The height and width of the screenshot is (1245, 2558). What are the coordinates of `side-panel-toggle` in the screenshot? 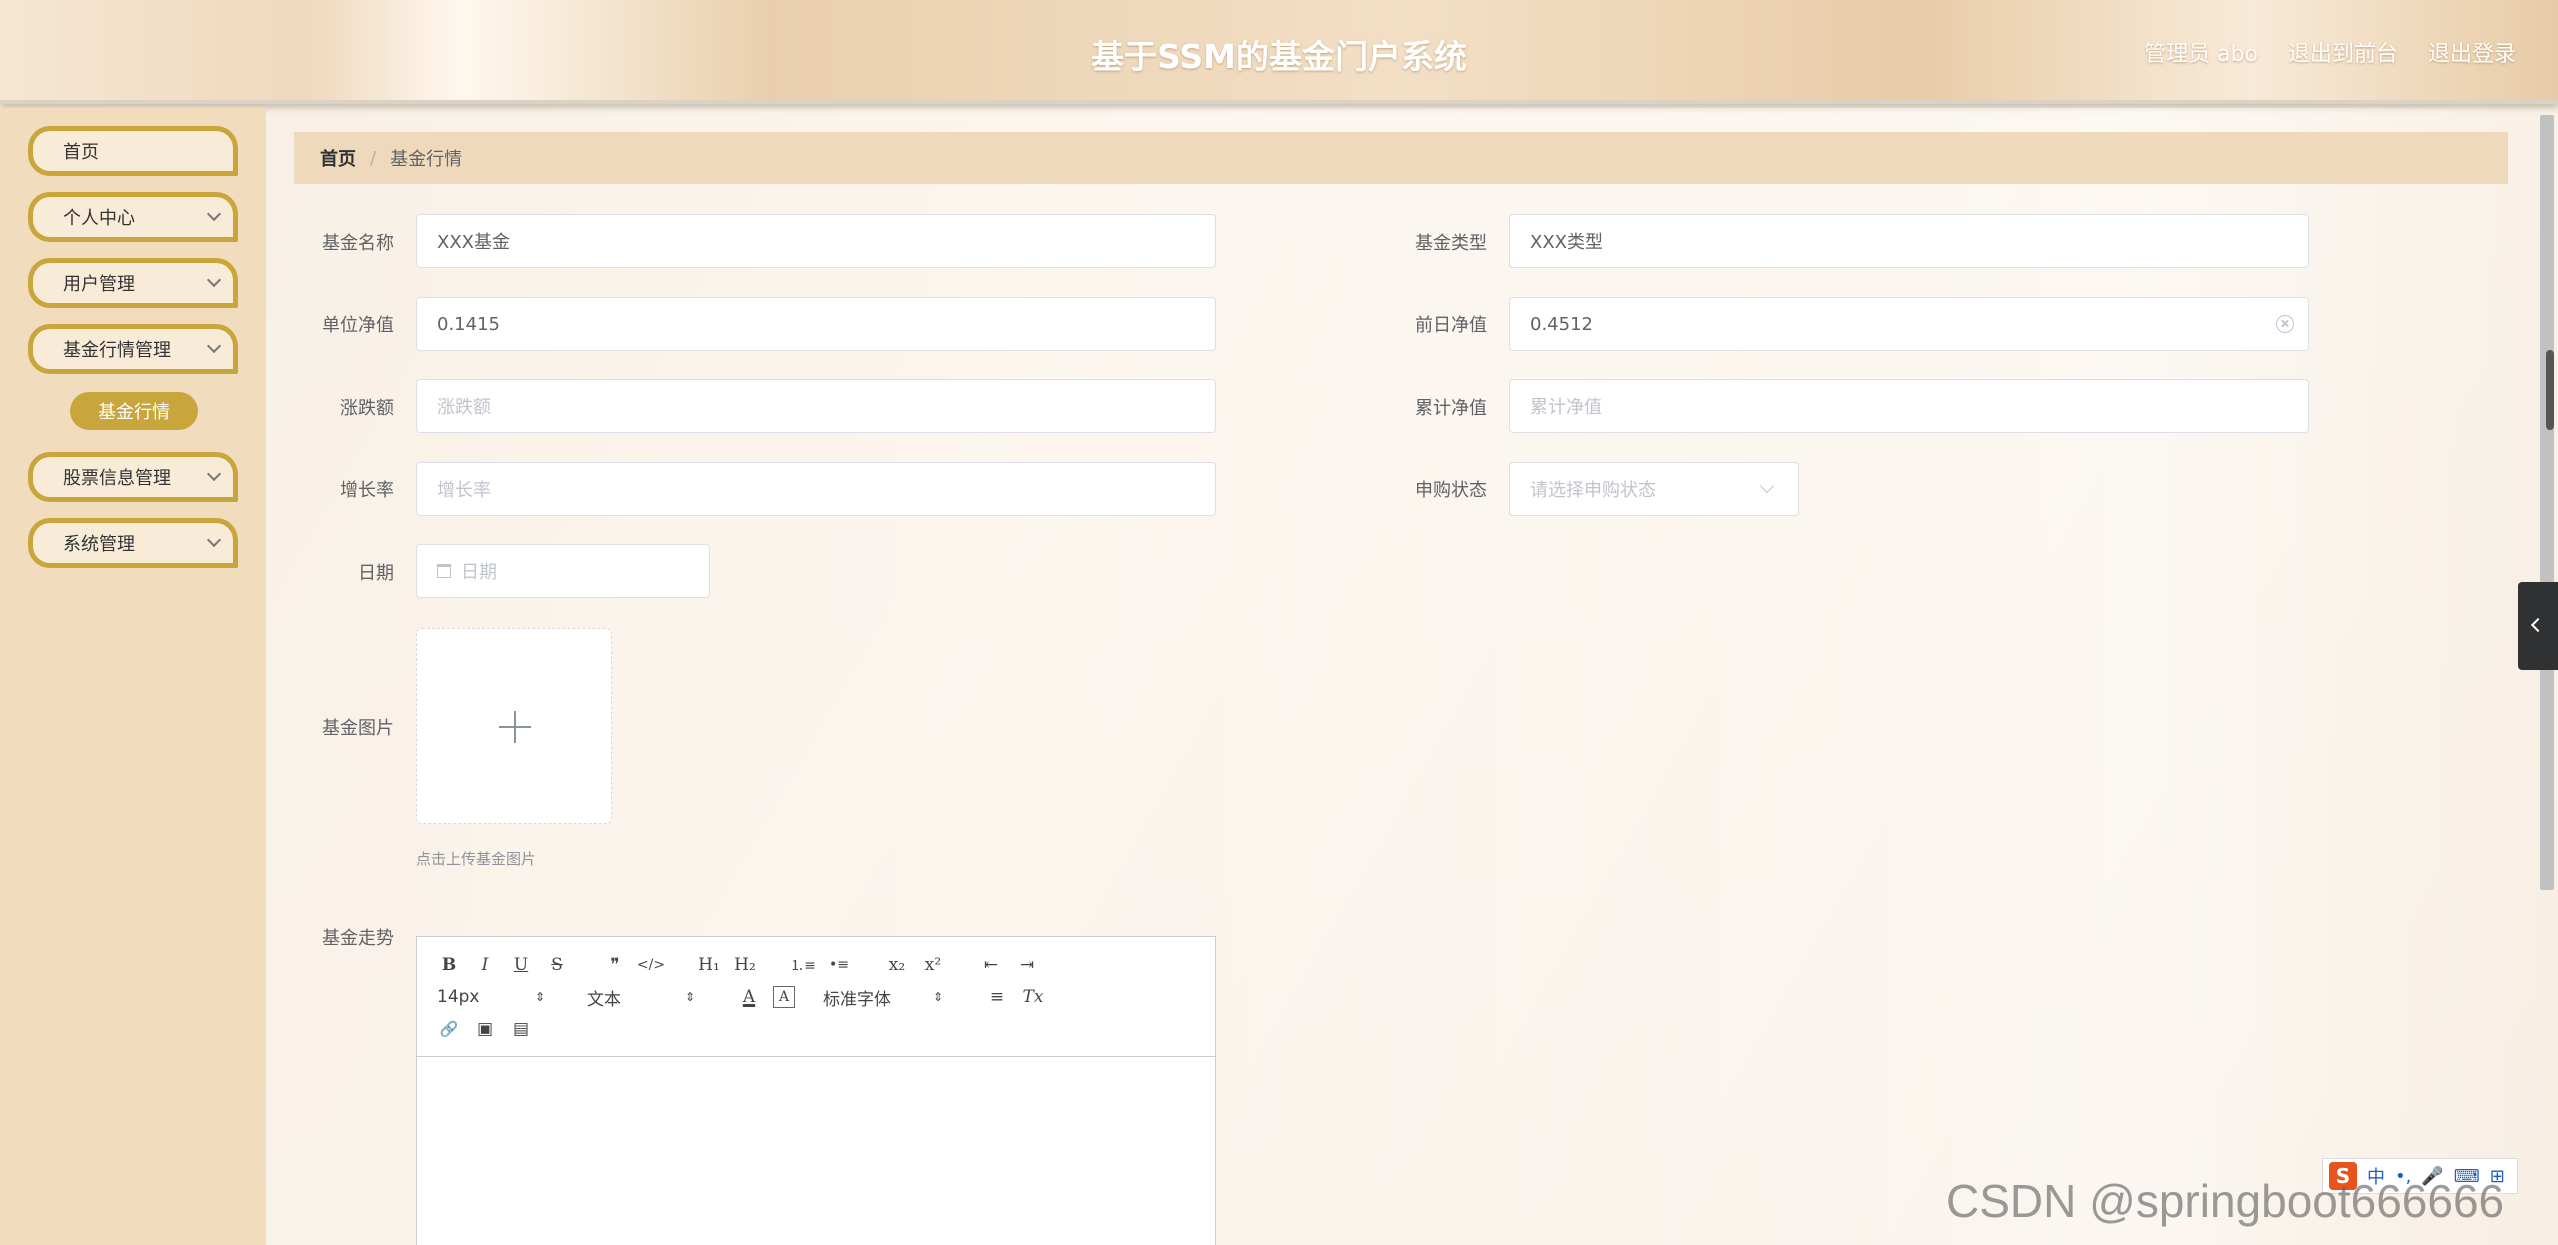 It's located at (2538, 626).